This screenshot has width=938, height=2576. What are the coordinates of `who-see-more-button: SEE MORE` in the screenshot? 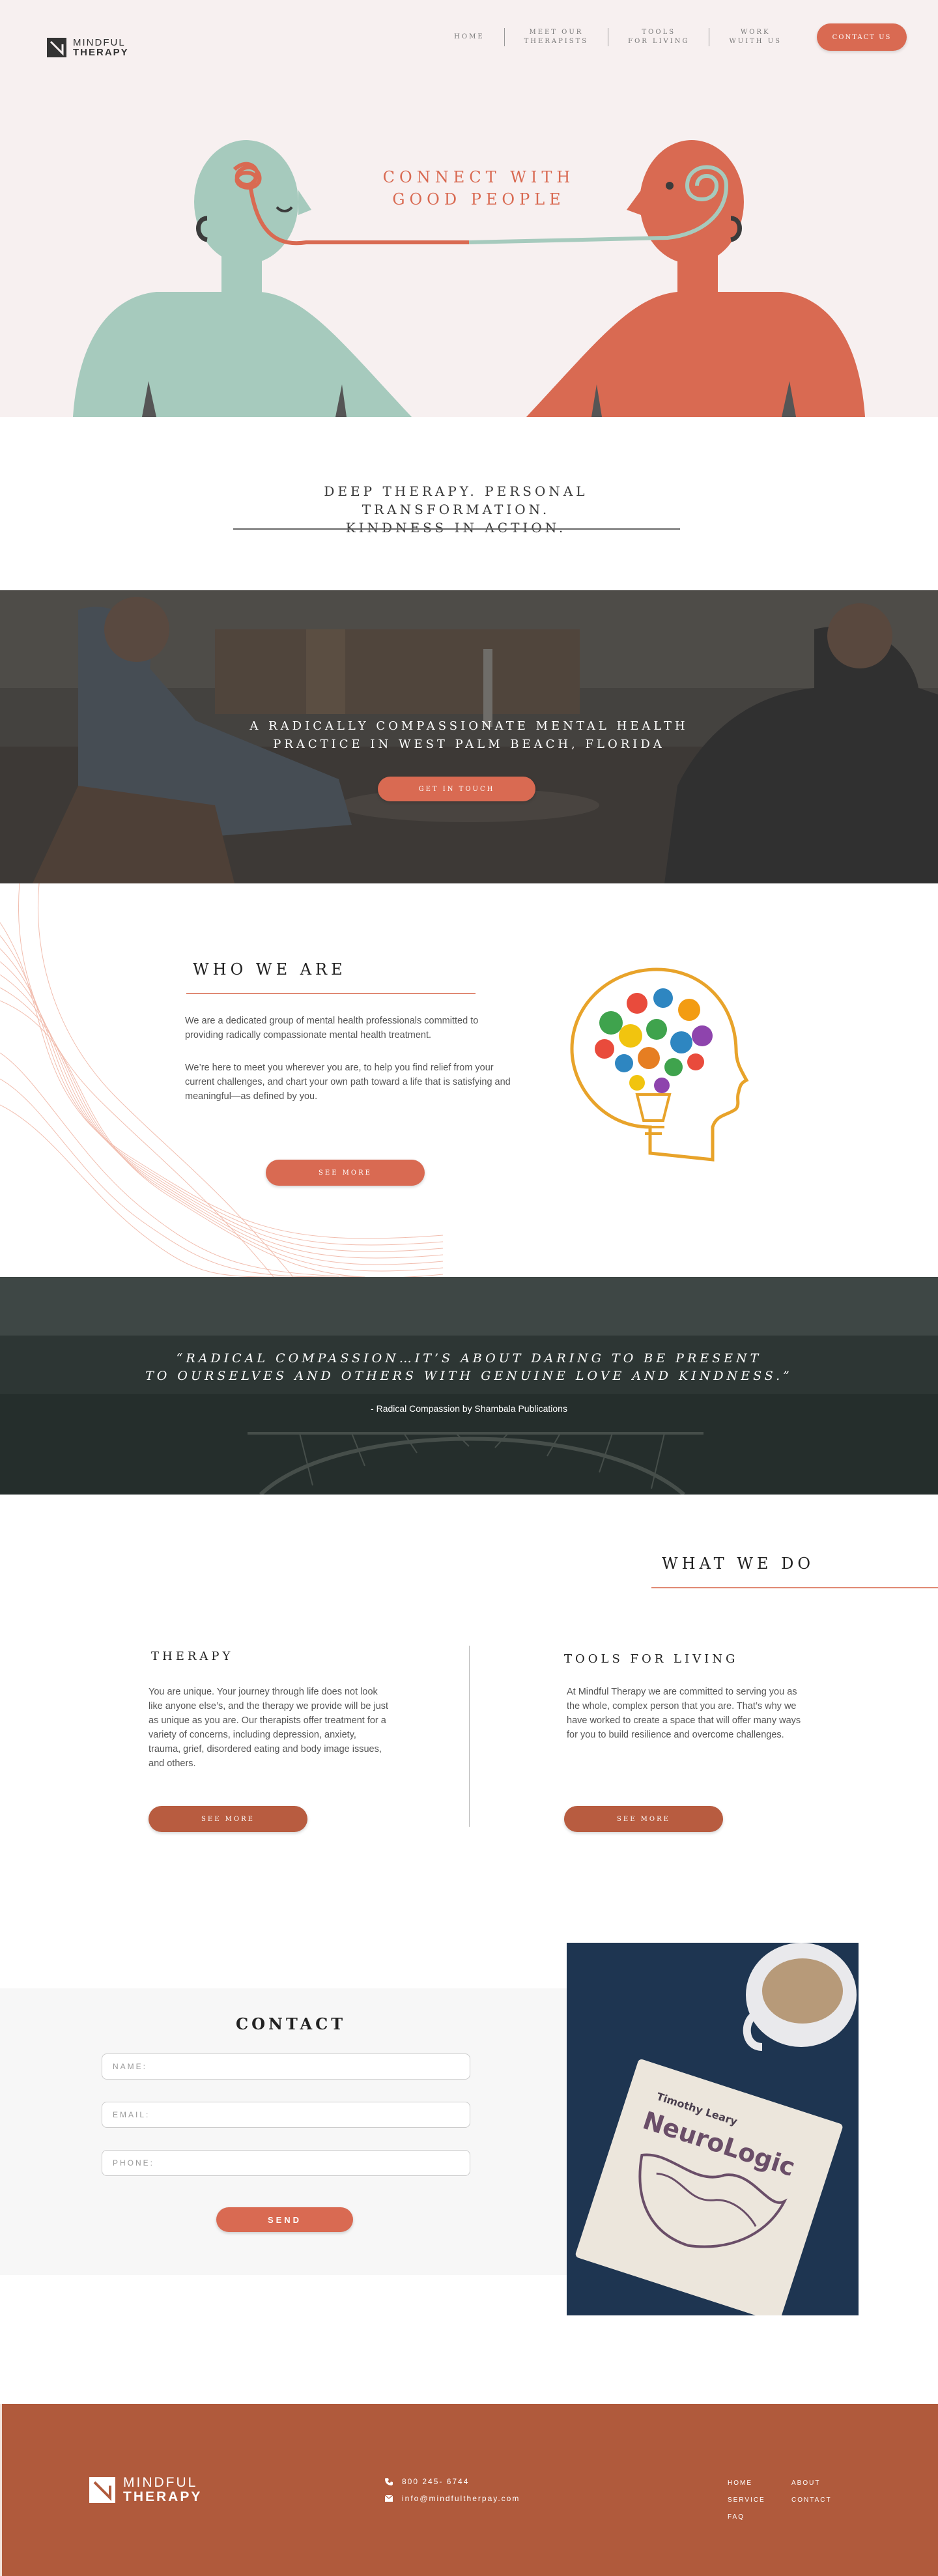 It's located at (345, 1173).